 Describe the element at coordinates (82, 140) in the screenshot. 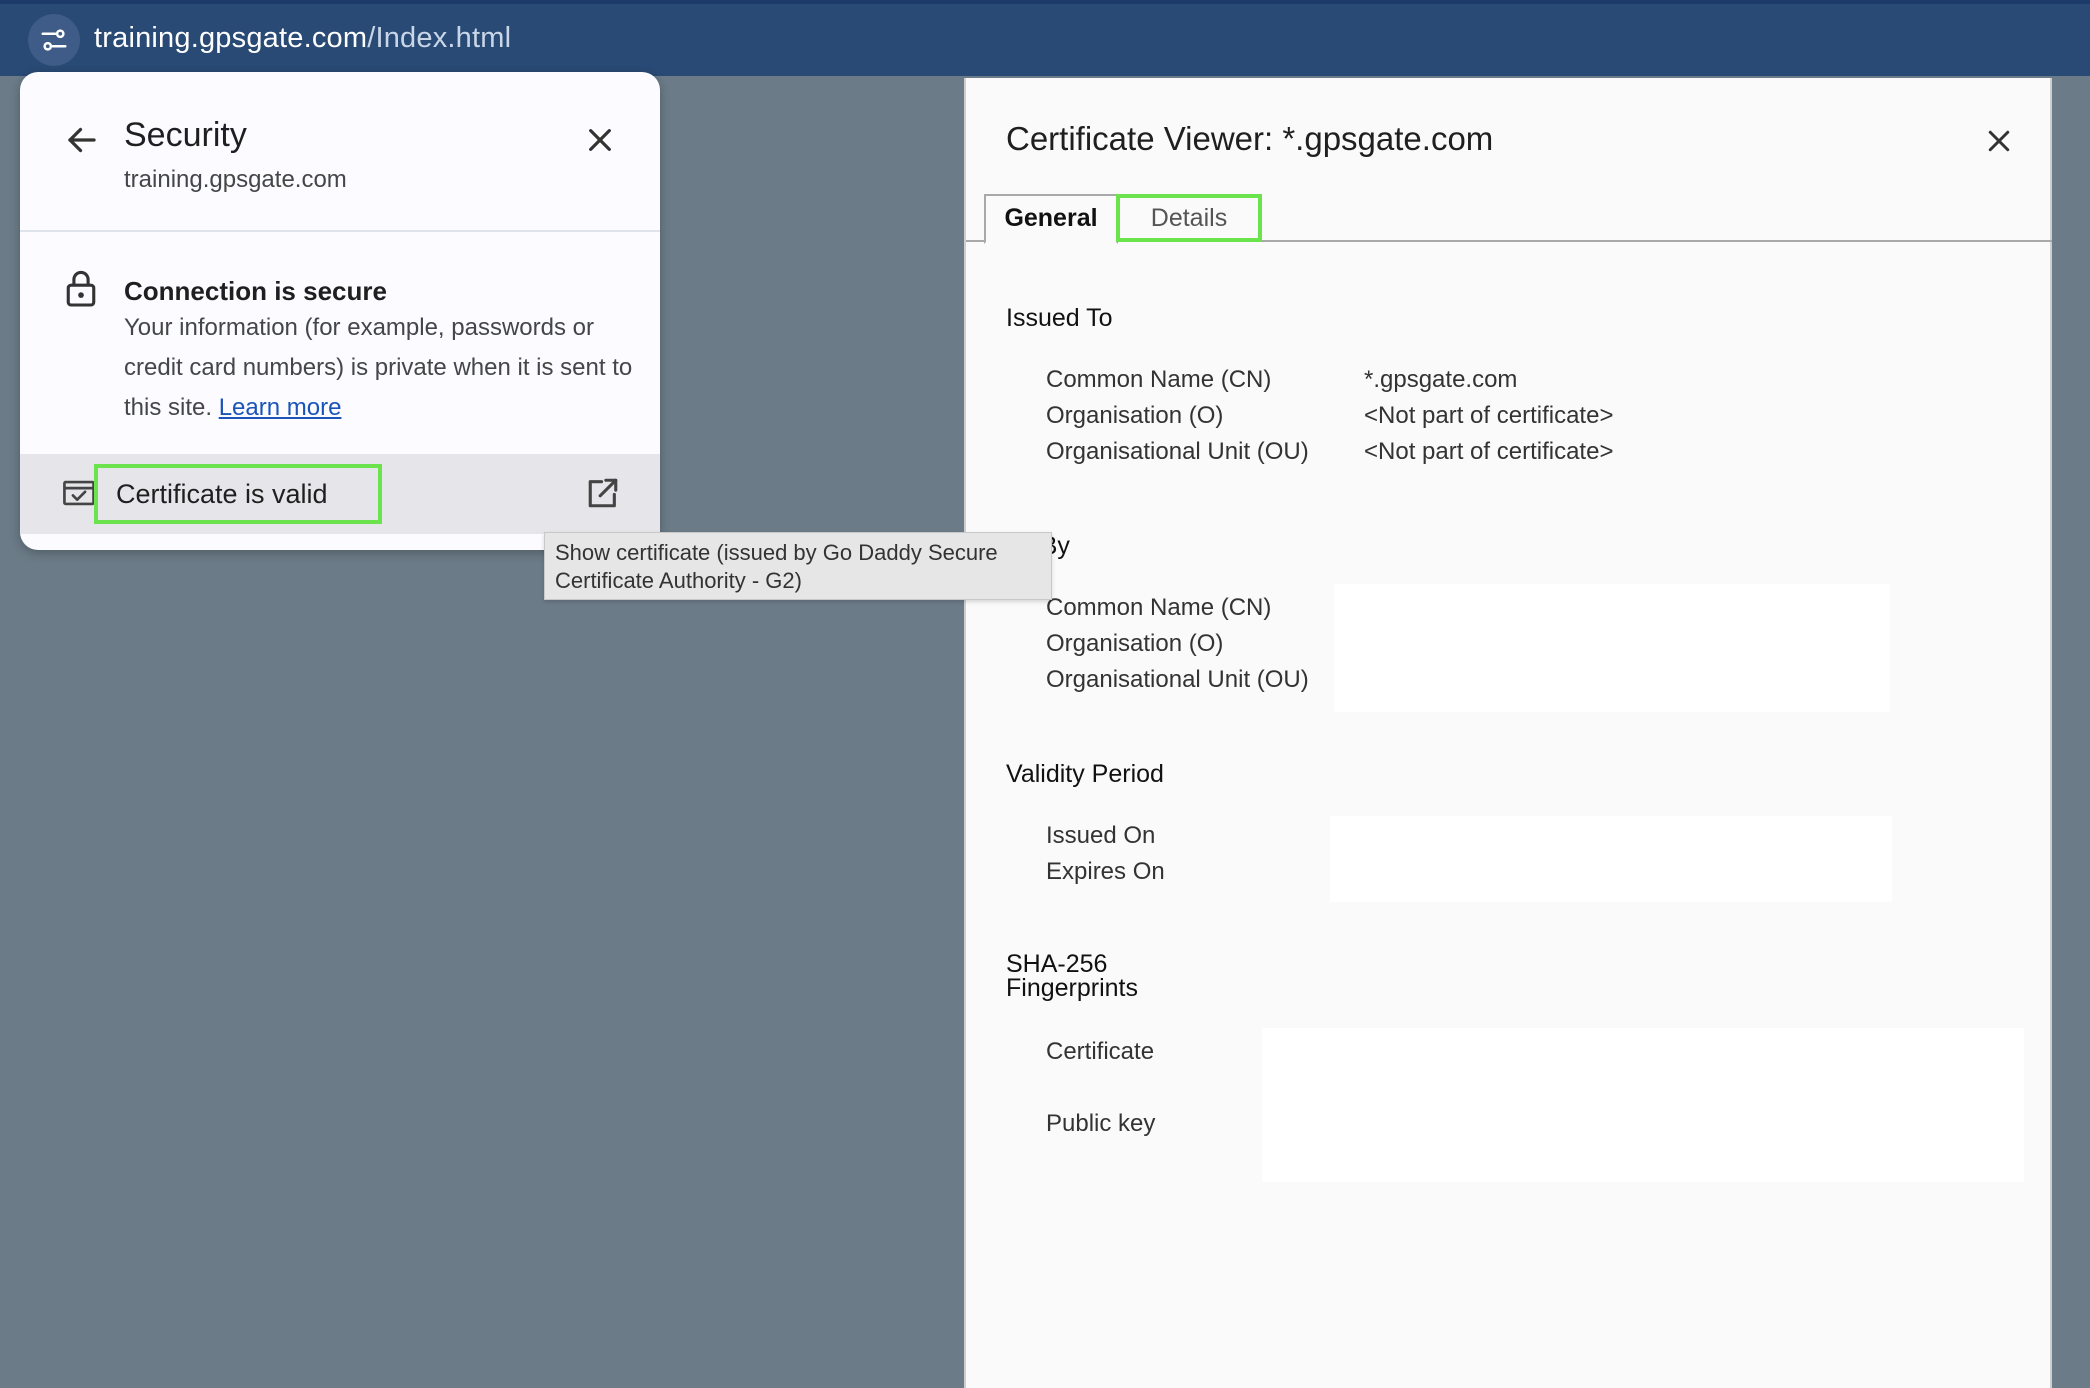

I see `arrow-left-icon` at that location.